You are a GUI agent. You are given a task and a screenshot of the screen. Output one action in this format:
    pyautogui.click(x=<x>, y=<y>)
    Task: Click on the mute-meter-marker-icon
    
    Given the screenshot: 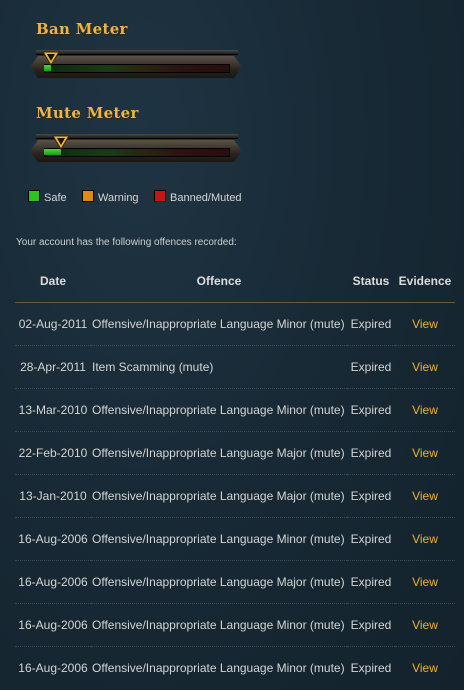 What is the action you would take?
    pyautogui.click(x=60, y=142)
    